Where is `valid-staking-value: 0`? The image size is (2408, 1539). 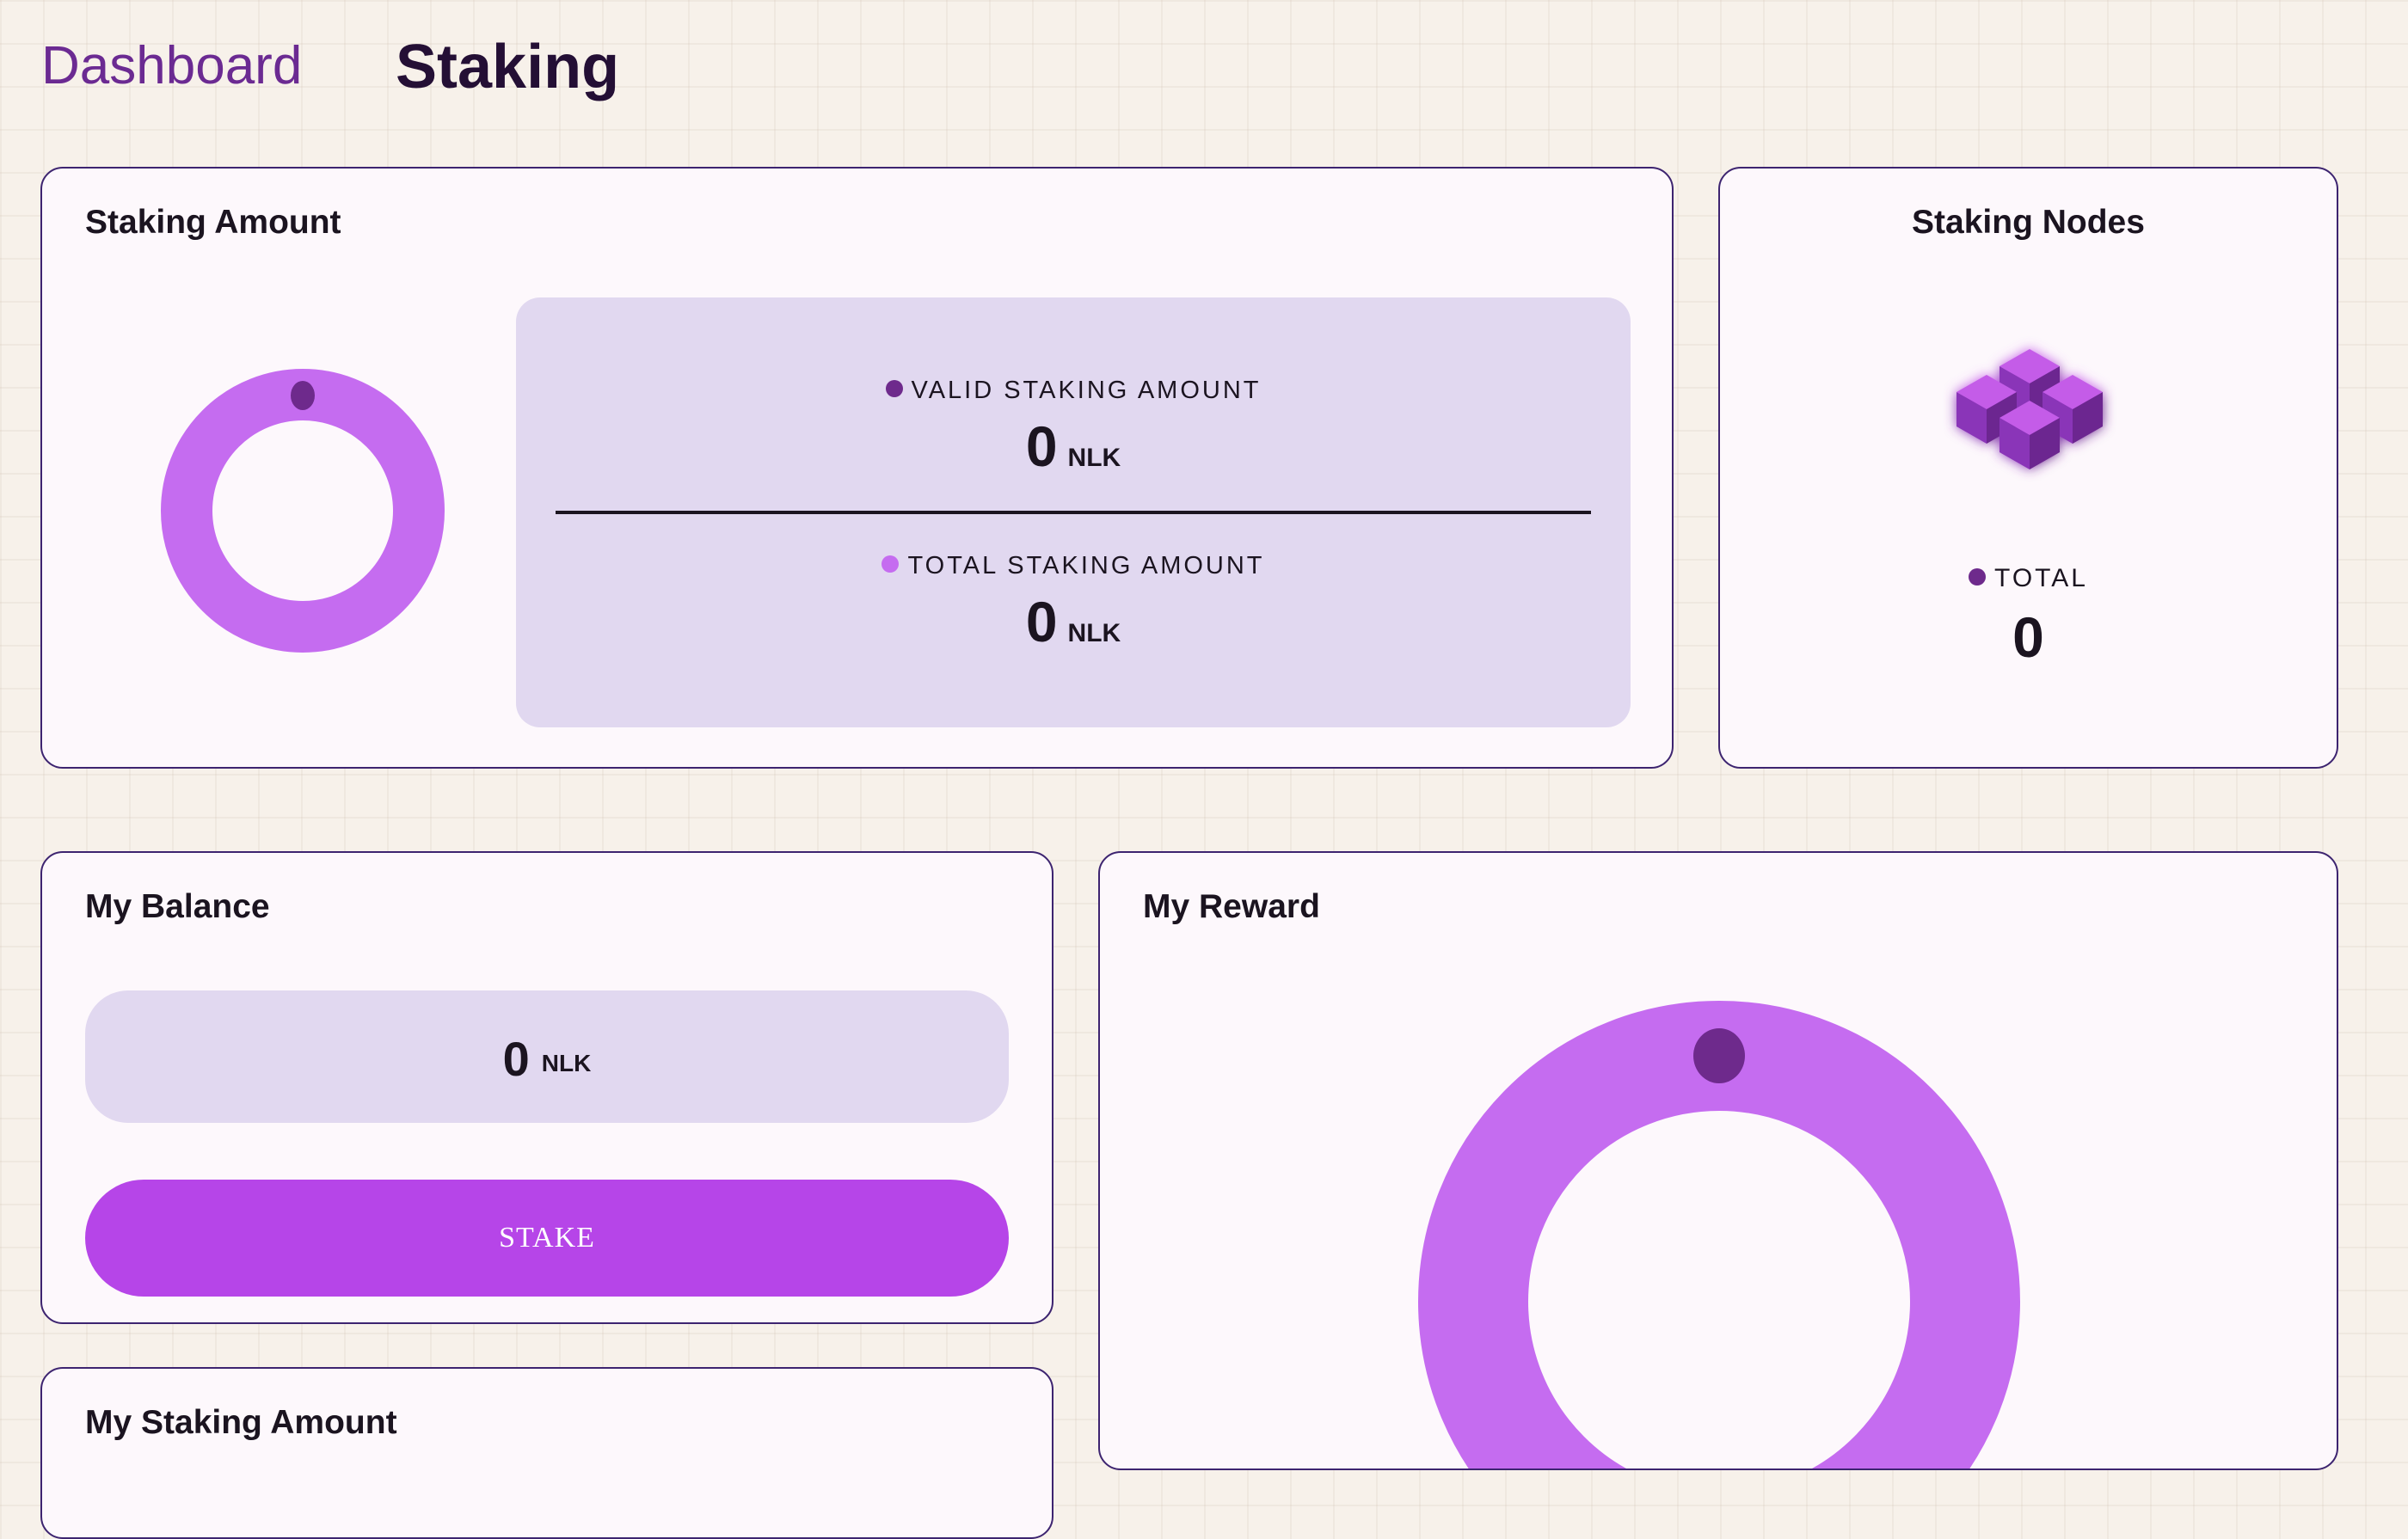 valid-staking-value: 0 is located at coordinates (1041, 446).